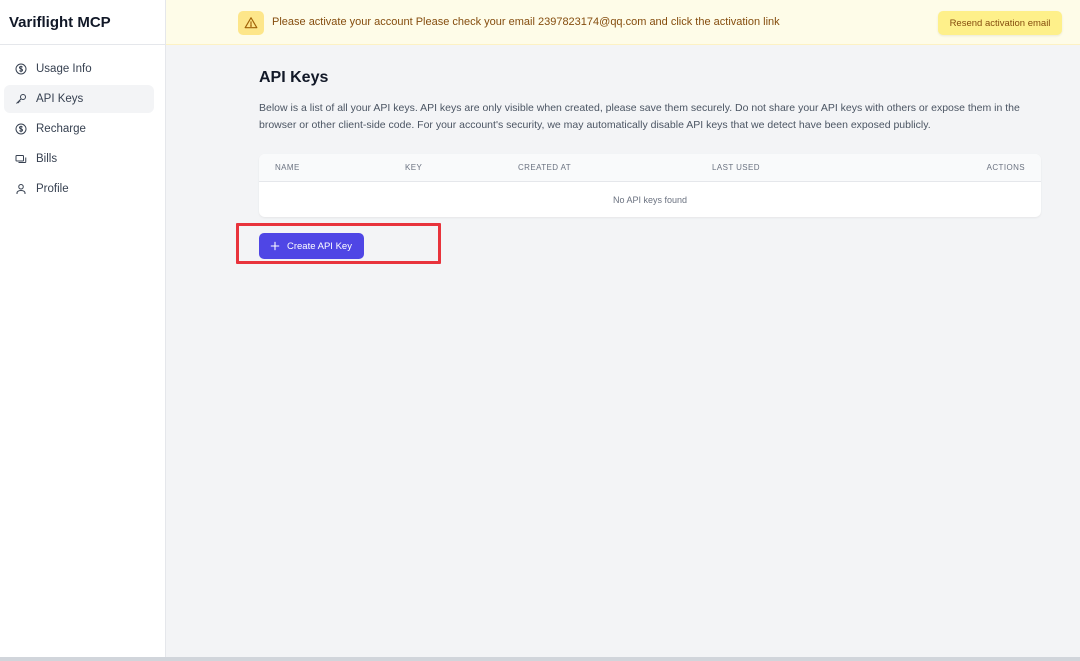  Describe the element at coordinates (319, 246) in the screenshot. I see `create-api-key-label: Create API Key` at that location.